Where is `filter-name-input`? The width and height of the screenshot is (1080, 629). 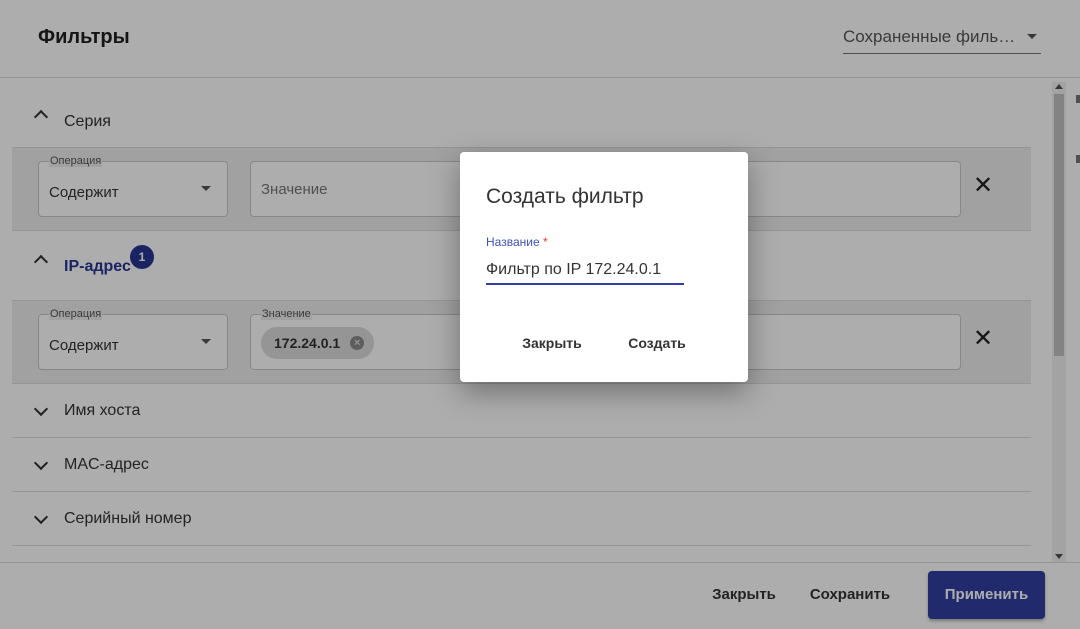 filter-name-input is located at coordinates (585, 270).